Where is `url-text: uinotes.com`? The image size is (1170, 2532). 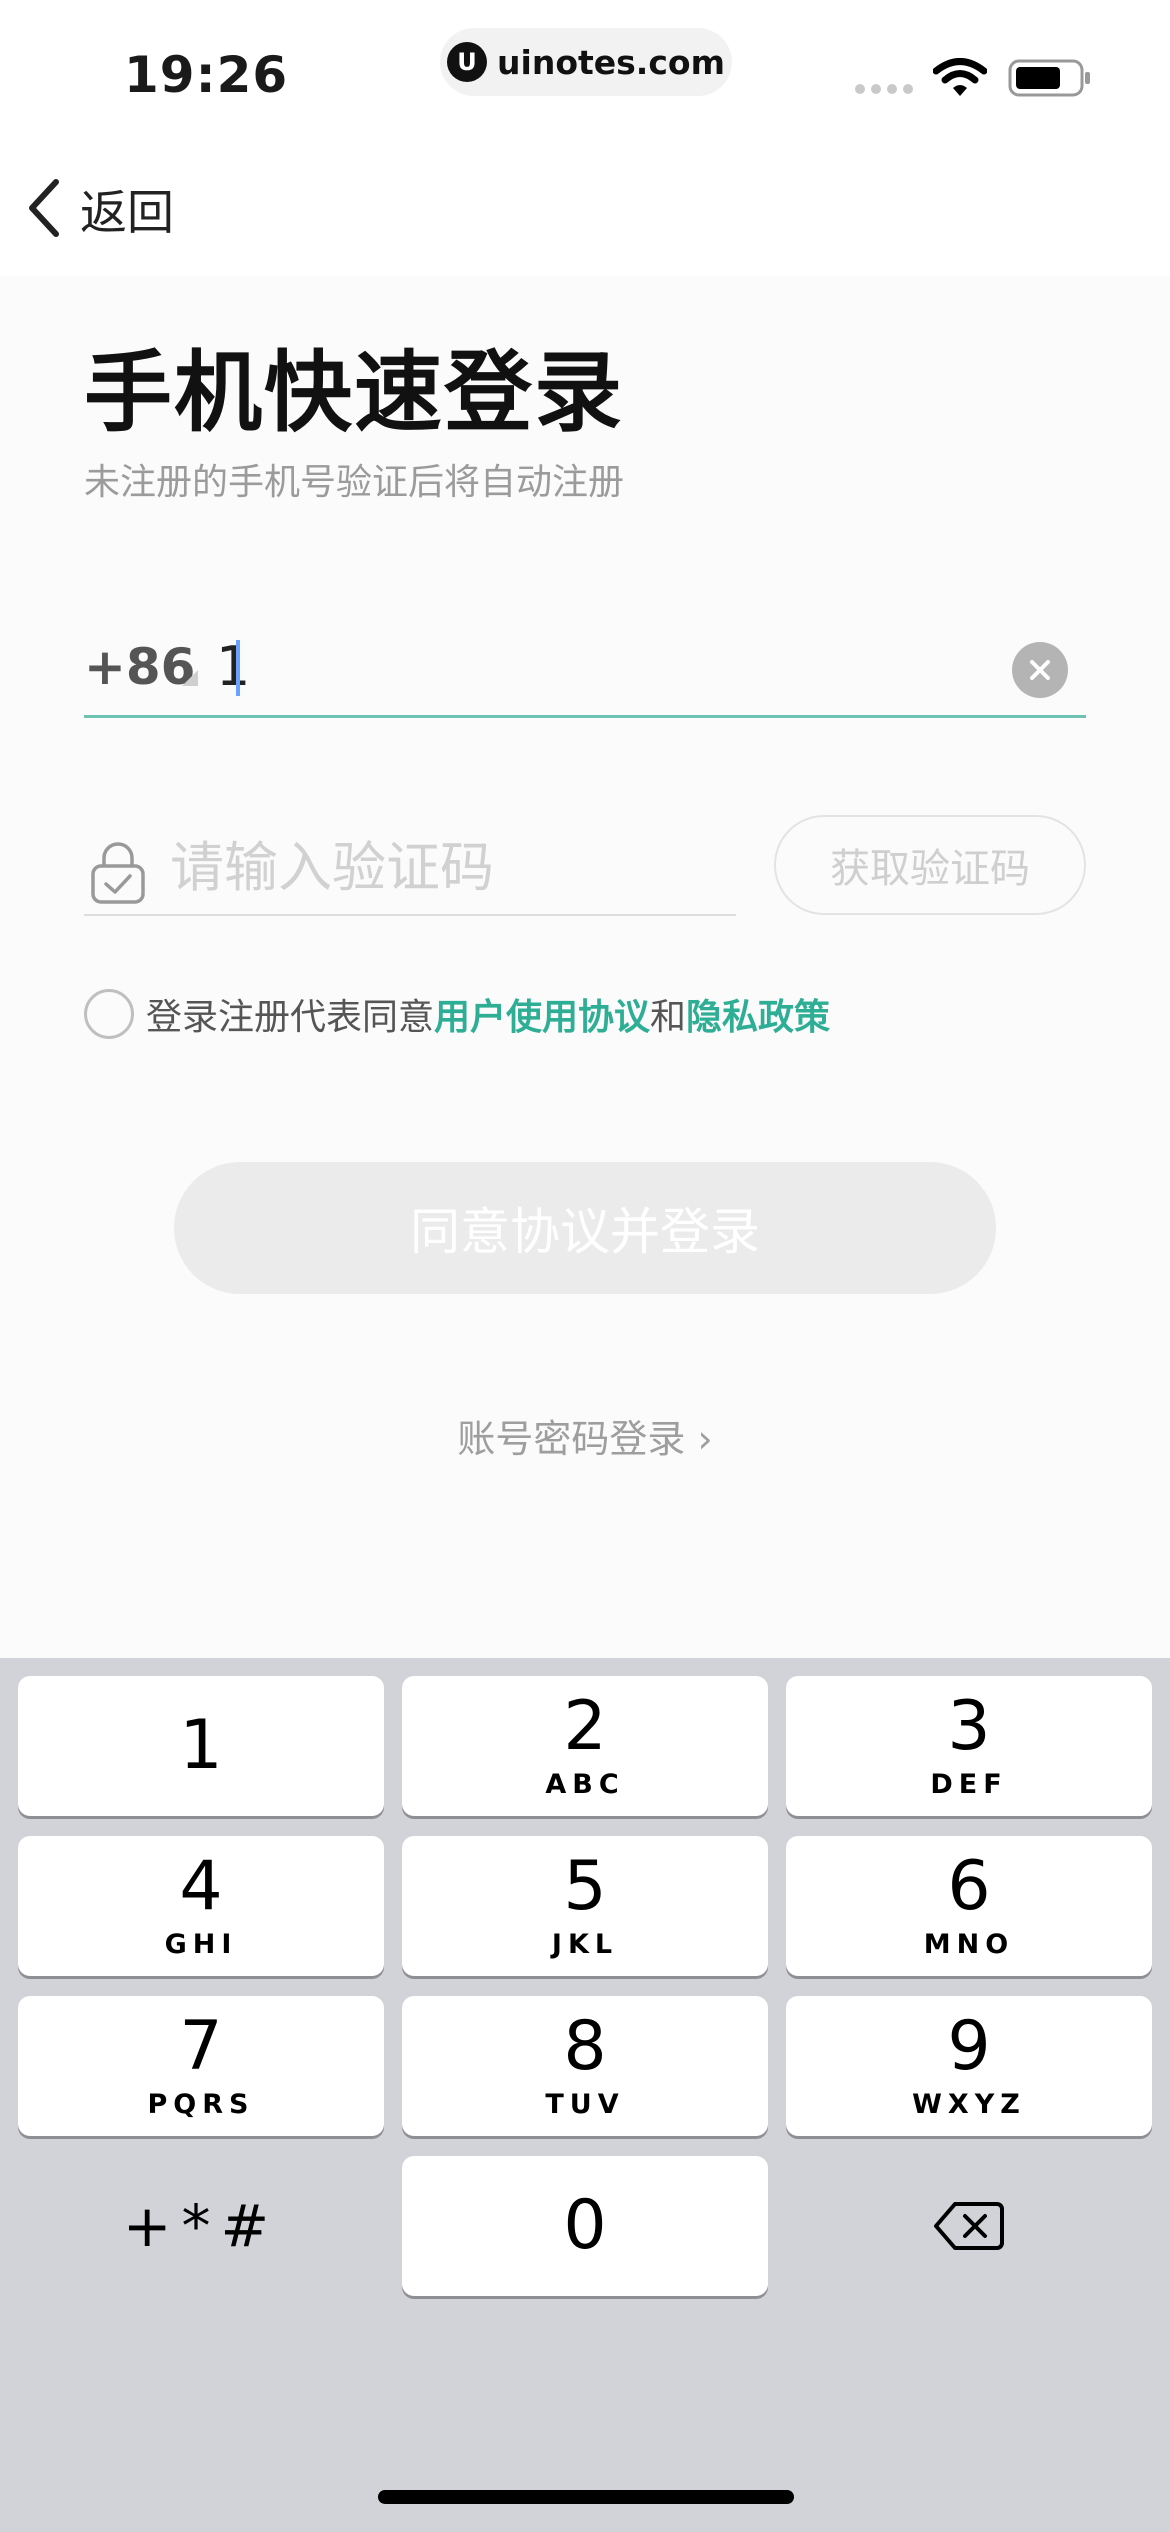 url-text: uinotes.com is located at coordinates (611, 62).